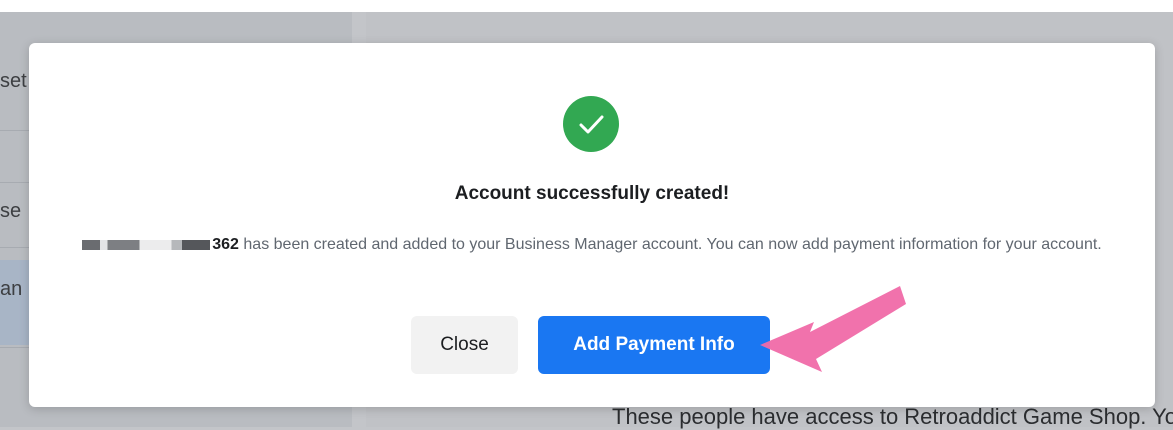 This screenshot has width=1173, height=430. What do you see at coordinates (15, 302) in the screenshot?
I see `selected-row-highlight` at bounding box center [15, 302].